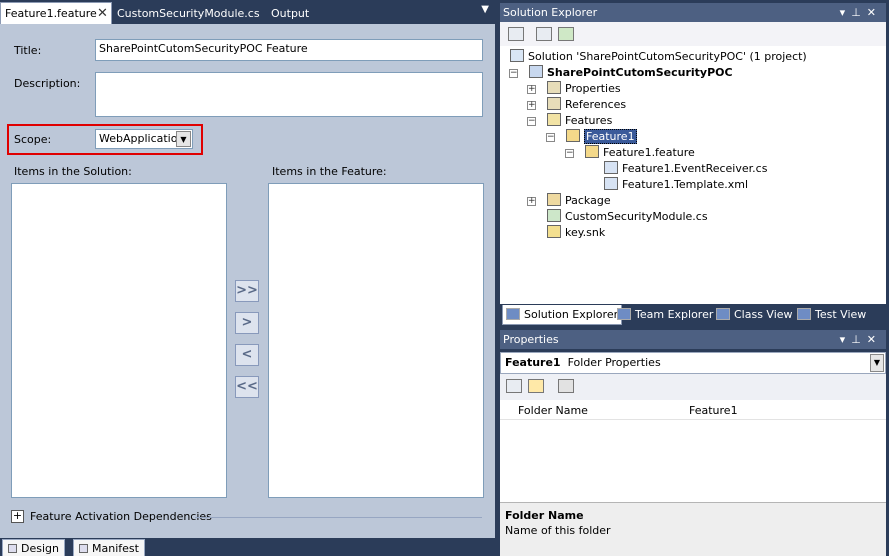 This screenshot has width=889, height=556. I want to click on title-input: SharePointCutomSecurityPOC Feature, so click(289, 50).